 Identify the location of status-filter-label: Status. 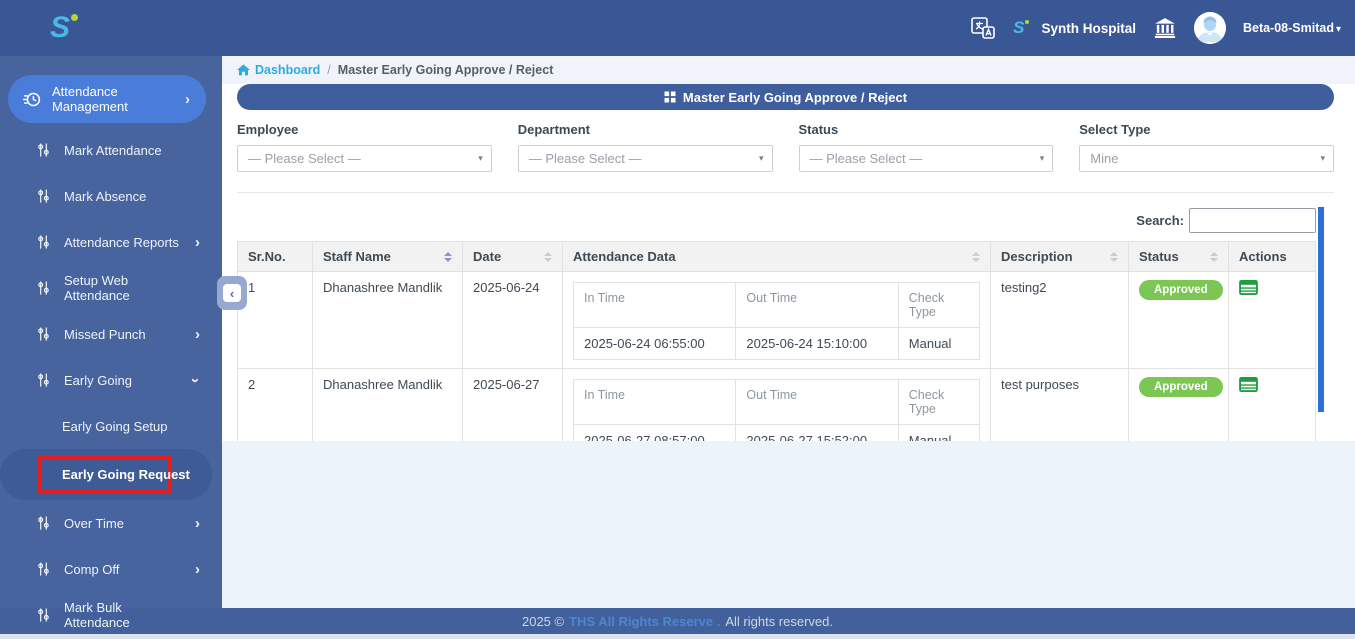
(818, 129).